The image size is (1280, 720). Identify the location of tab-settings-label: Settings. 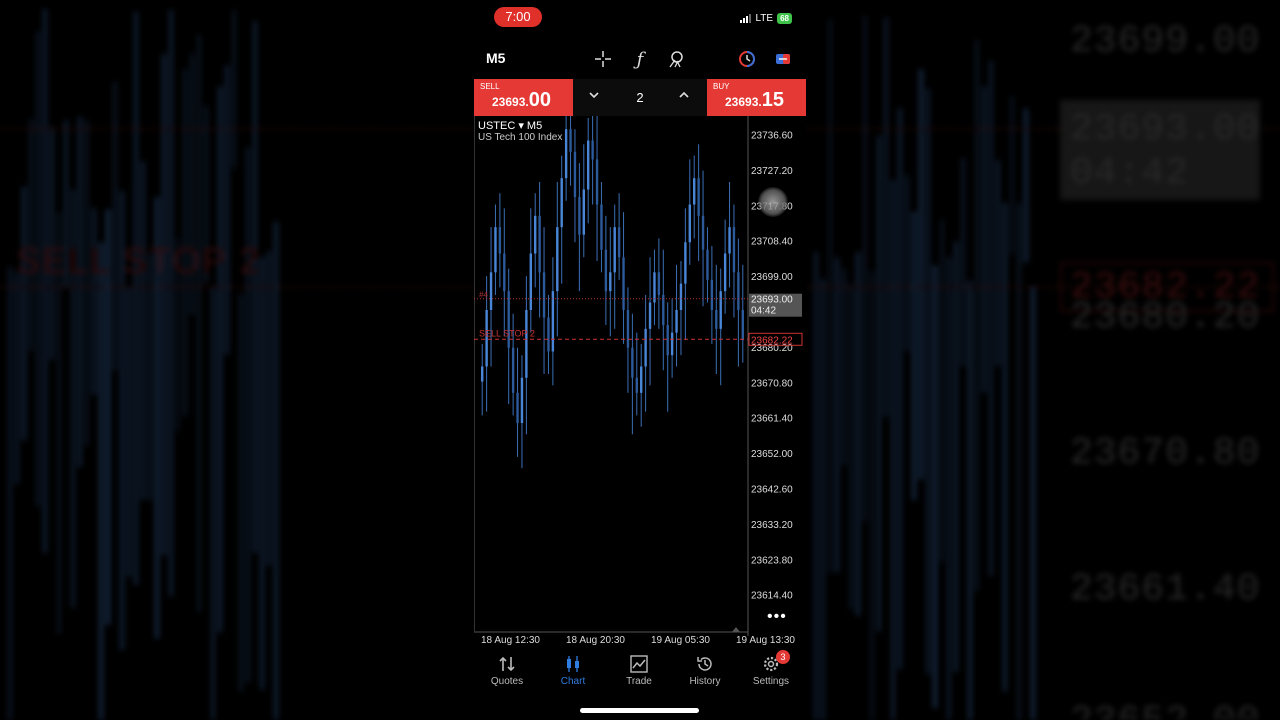
(771, 681).